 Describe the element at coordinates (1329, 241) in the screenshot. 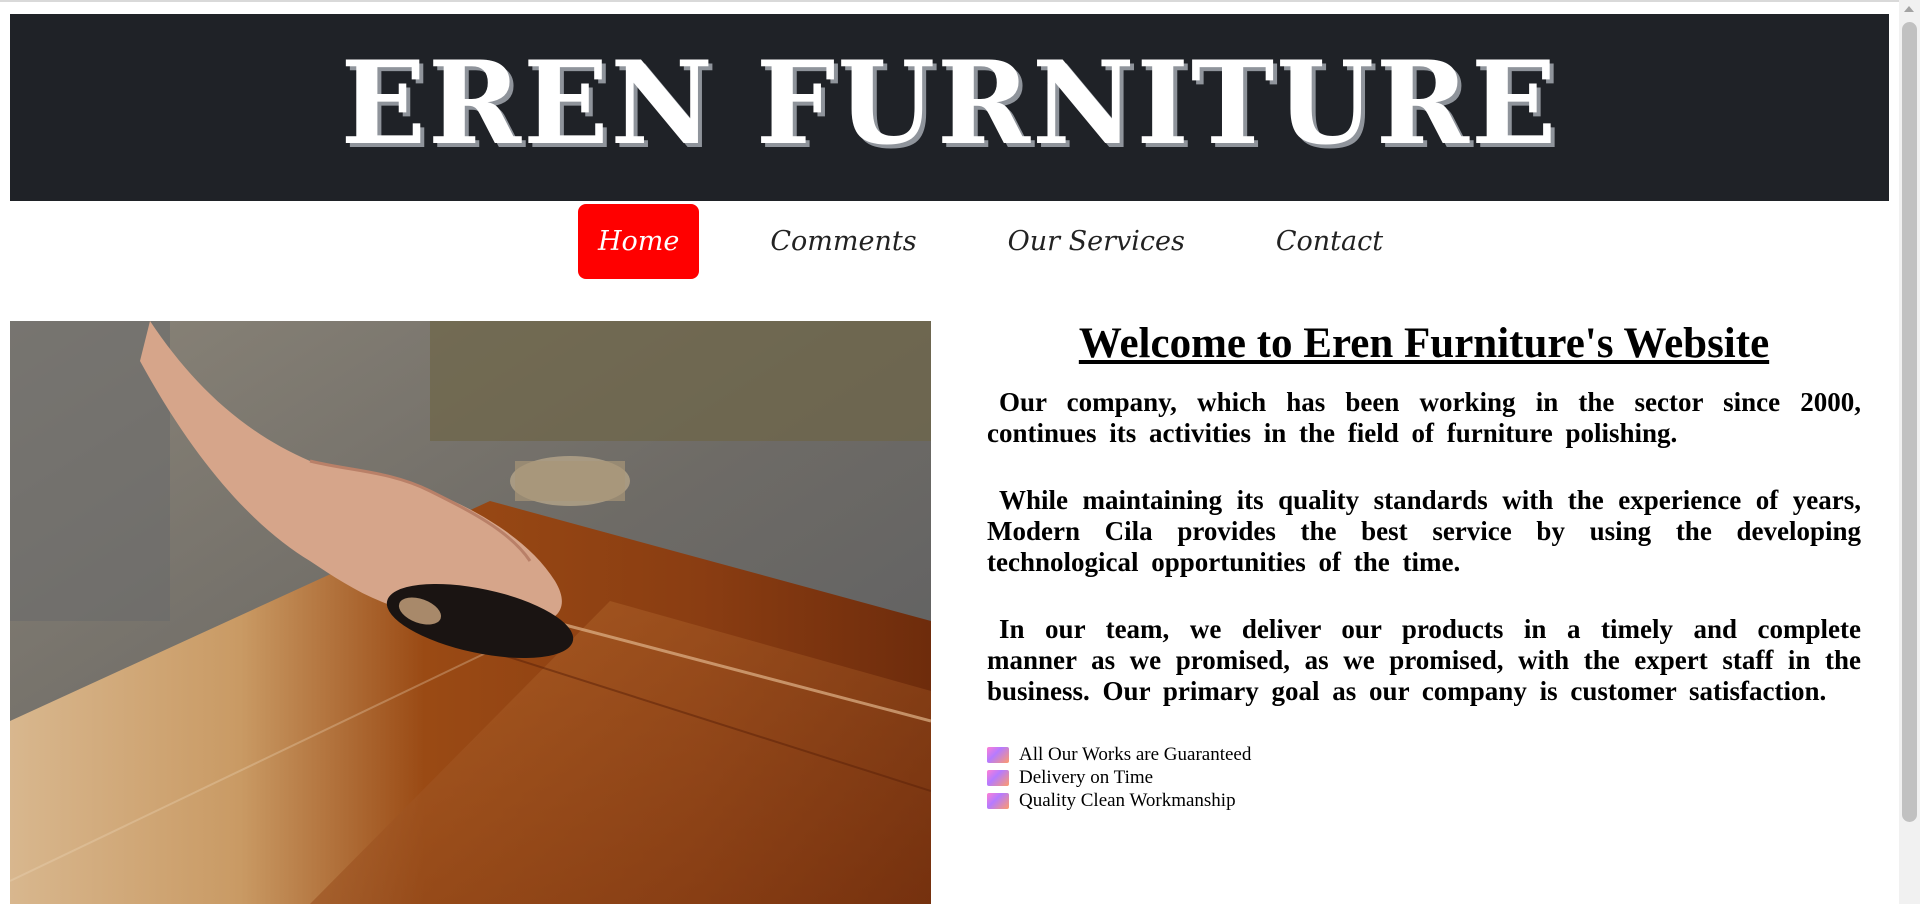

I see `nav-contact: Contact` at that location.